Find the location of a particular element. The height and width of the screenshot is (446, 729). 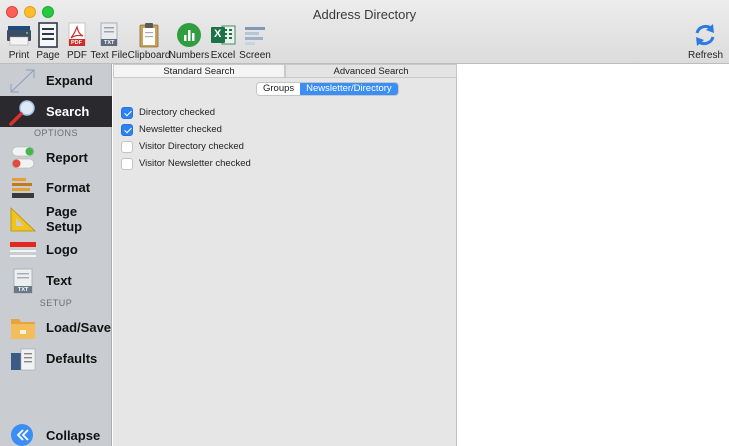

sidebar-item-logo: Logo is located at coordinates (56, 249).